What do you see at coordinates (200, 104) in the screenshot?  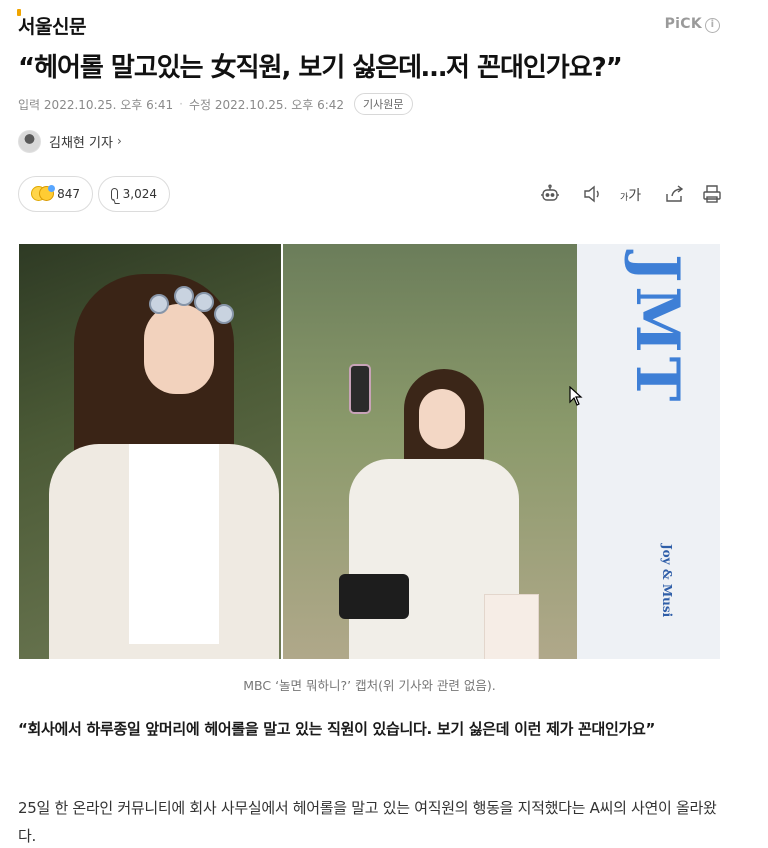 I see `modified-label: 수정` at bounding box center [200, 104].